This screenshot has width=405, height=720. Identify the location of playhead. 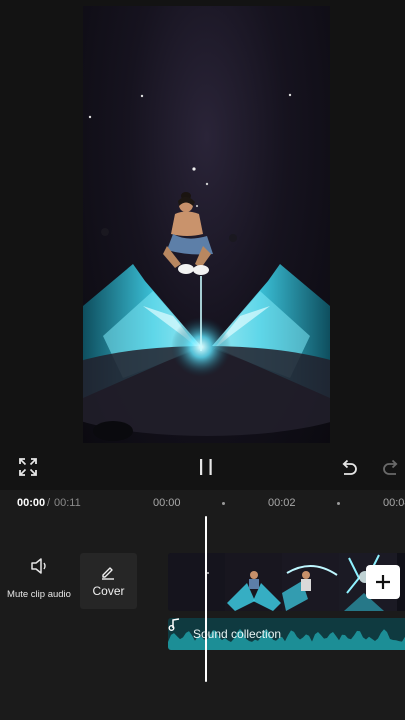
(206, 599).